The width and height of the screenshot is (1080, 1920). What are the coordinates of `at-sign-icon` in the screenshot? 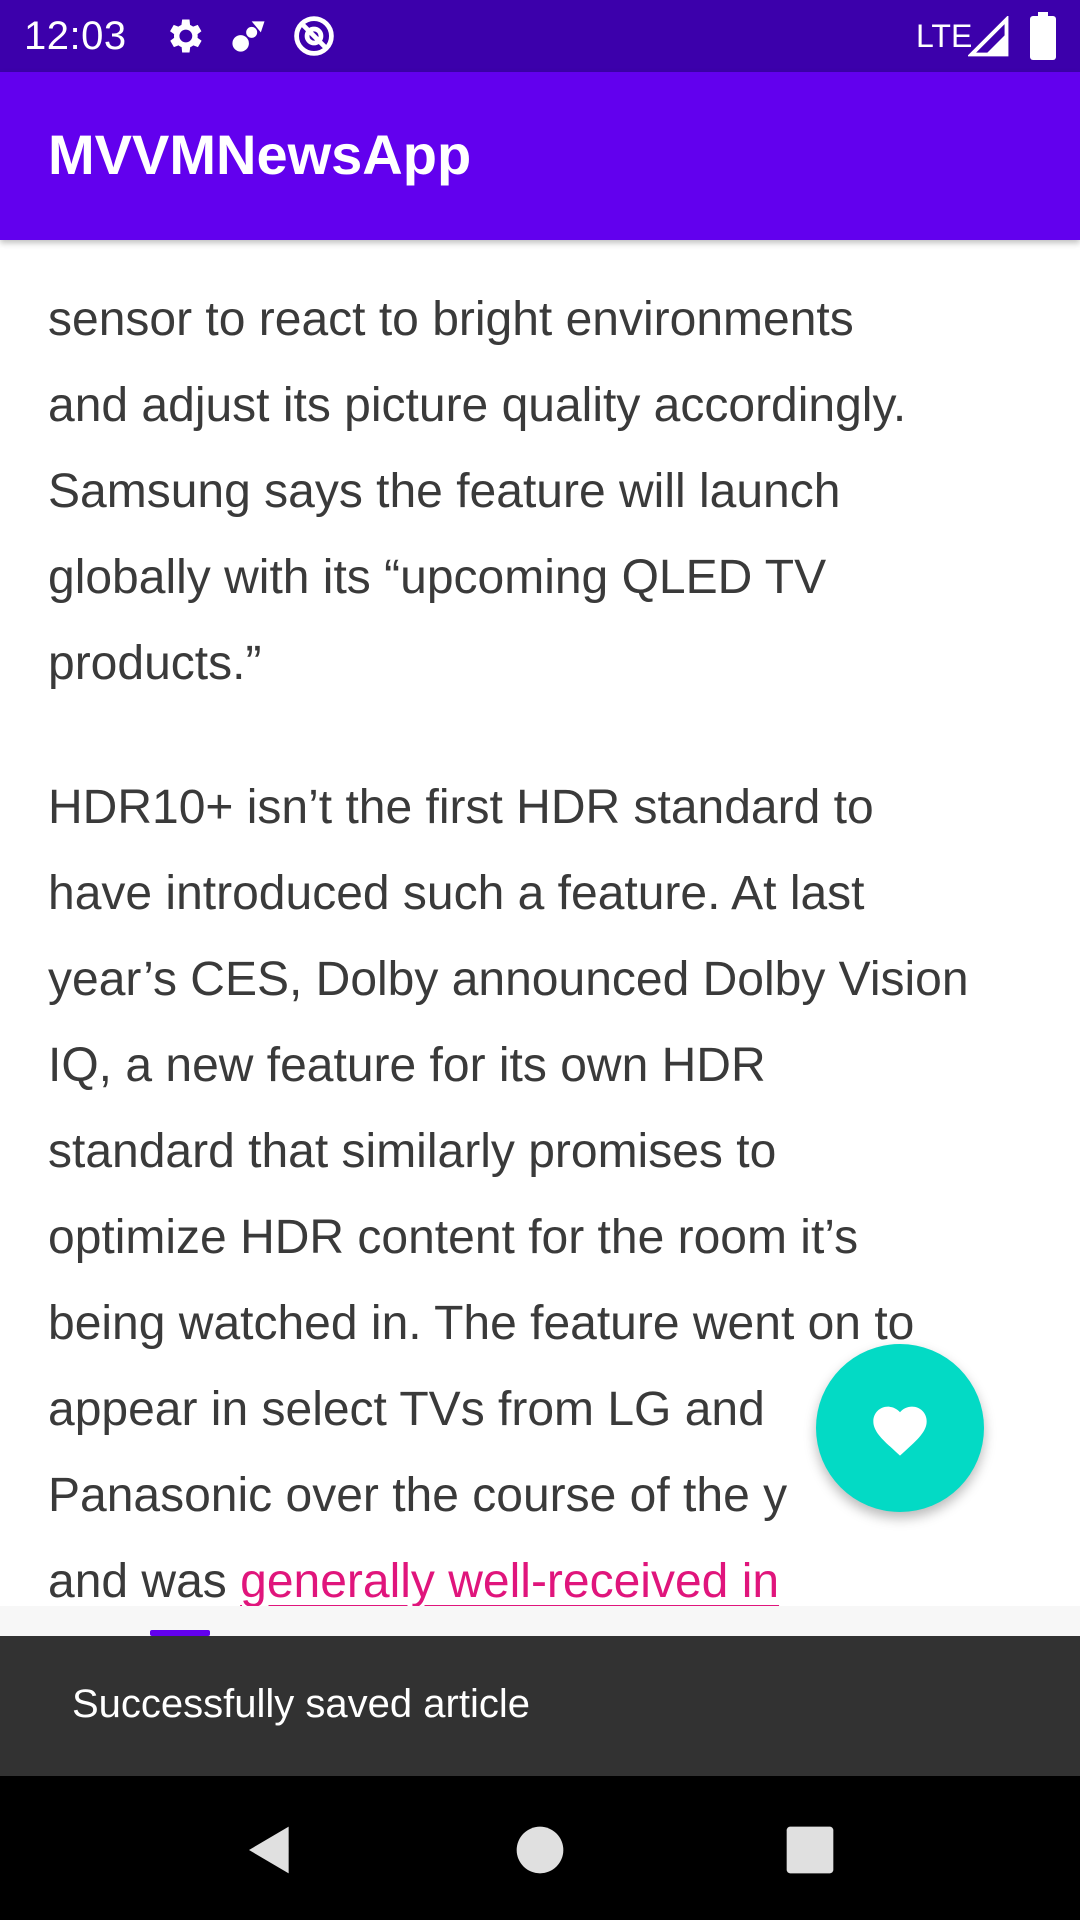 It's located at (314, 36).